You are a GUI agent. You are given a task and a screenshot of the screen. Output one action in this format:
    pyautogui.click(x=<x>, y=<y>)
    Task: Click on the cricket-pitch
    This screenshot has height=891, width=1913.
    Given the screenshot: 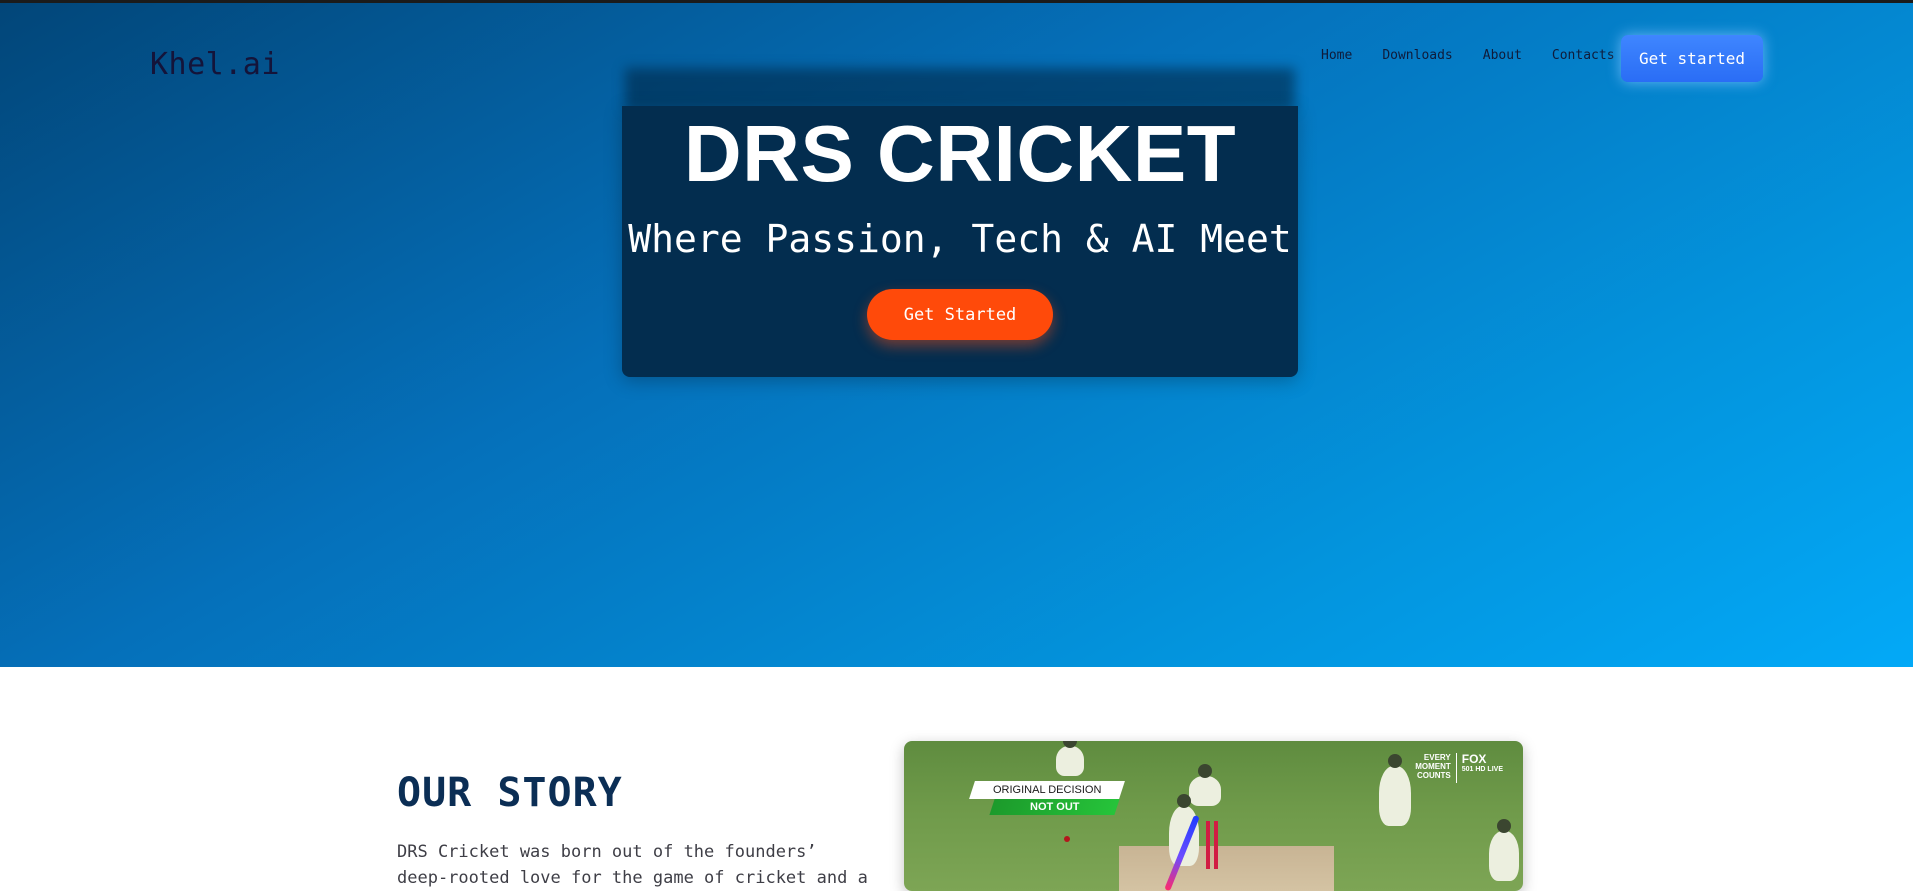 What is the action you would take?
    pyautogui.click(x=1226, y=868)
    